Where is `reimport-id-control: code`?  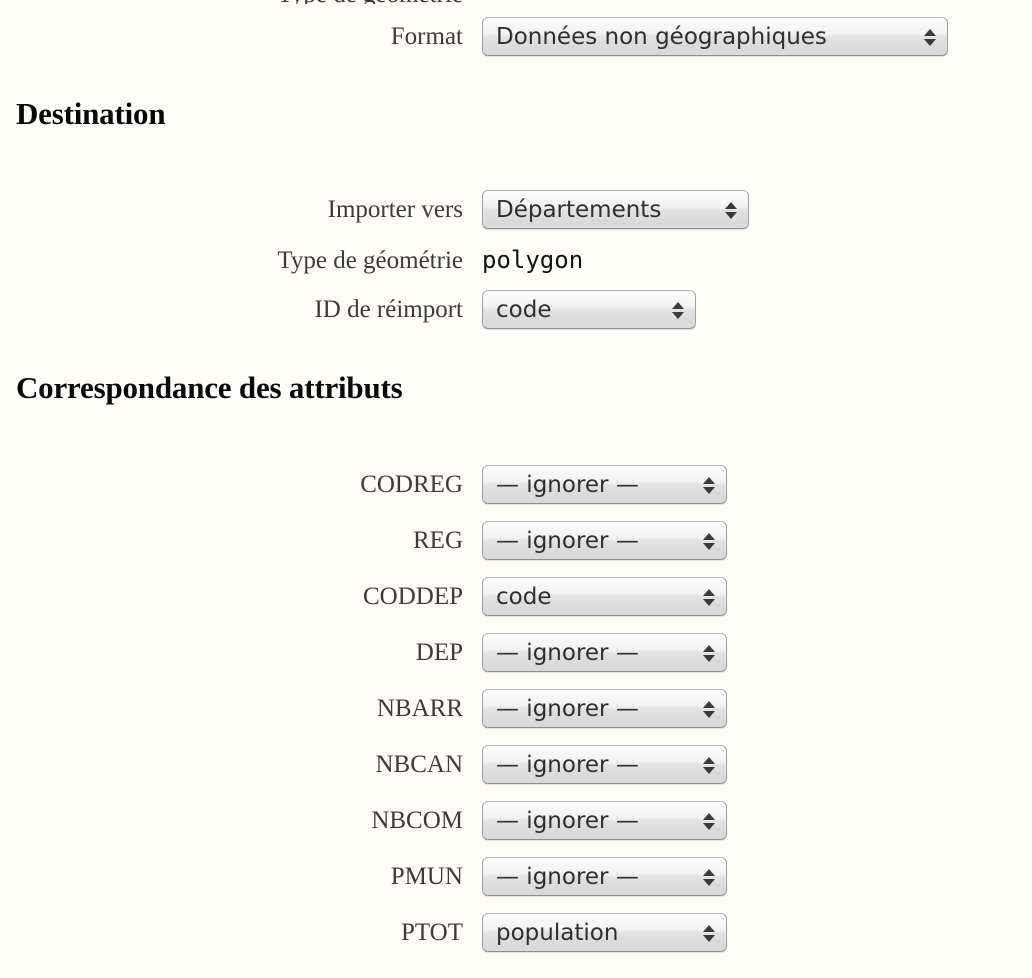 reimport-id-control: code is located at coordinates (589, 309).